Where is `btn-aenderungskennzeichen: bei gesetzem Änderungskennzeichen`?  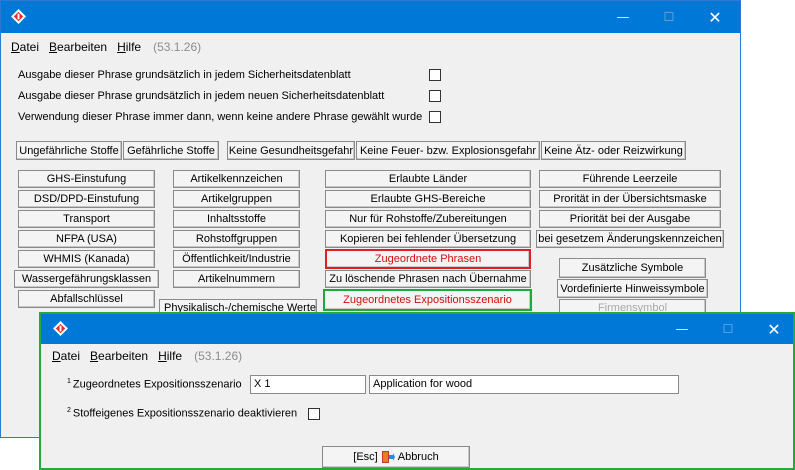
btn-aenderungskennzeichen: bei gesetzem Änderungskennzeichen is located at coordinates (630, 239).